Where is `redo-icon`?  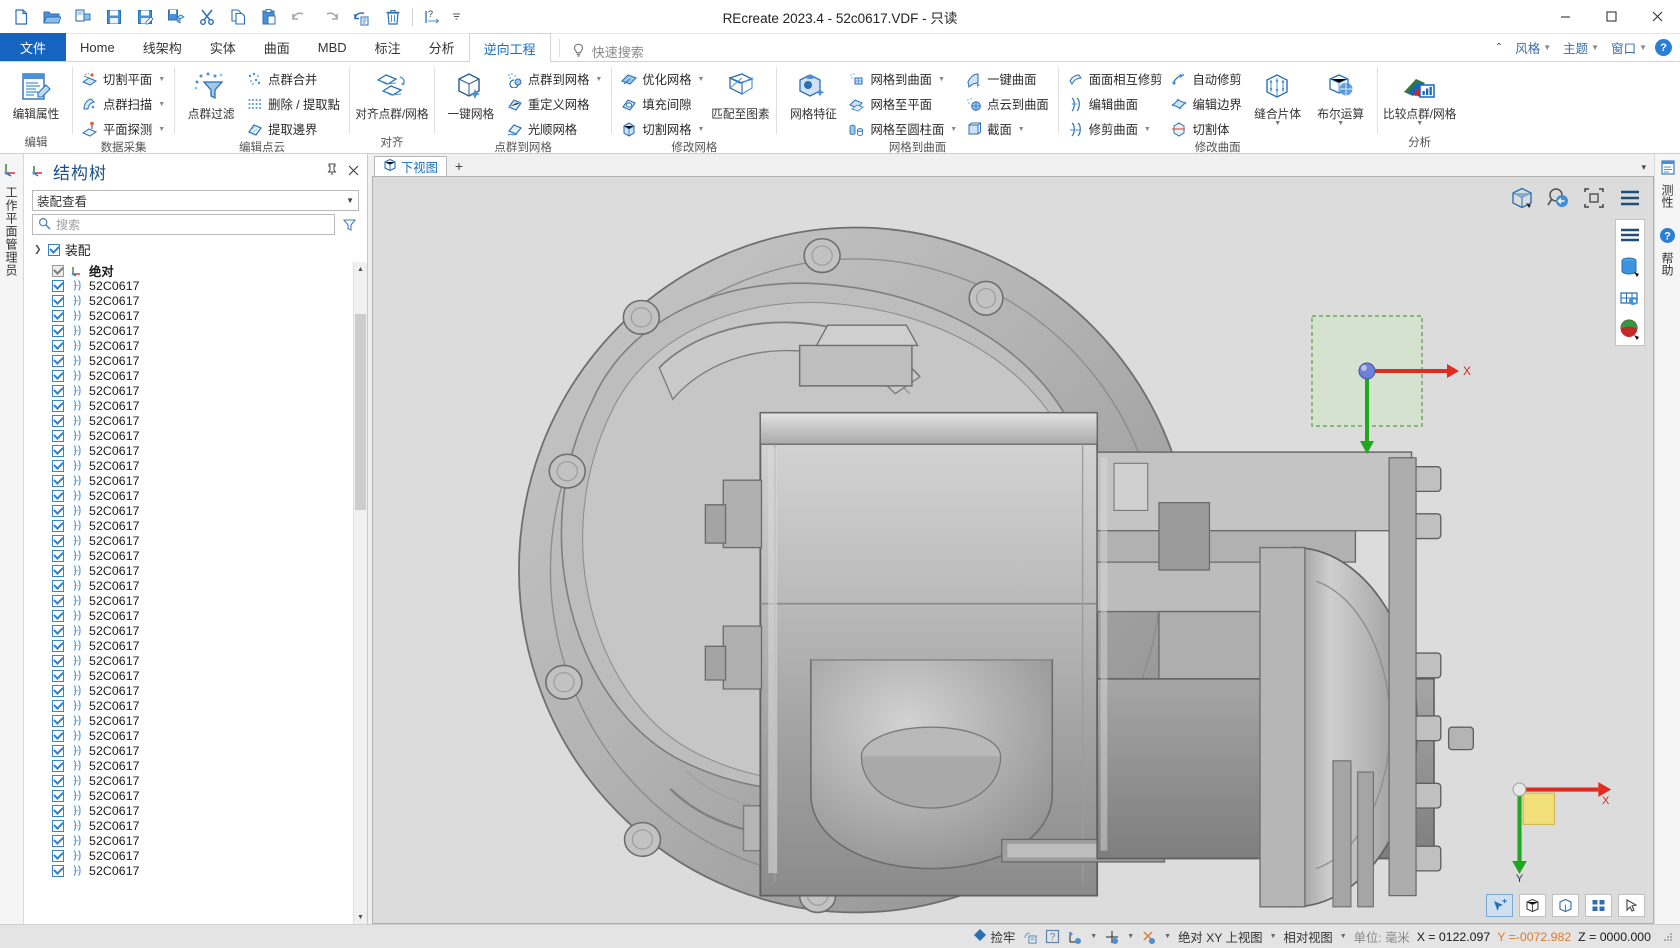
redo-icon is located at coordinates (330, 17).